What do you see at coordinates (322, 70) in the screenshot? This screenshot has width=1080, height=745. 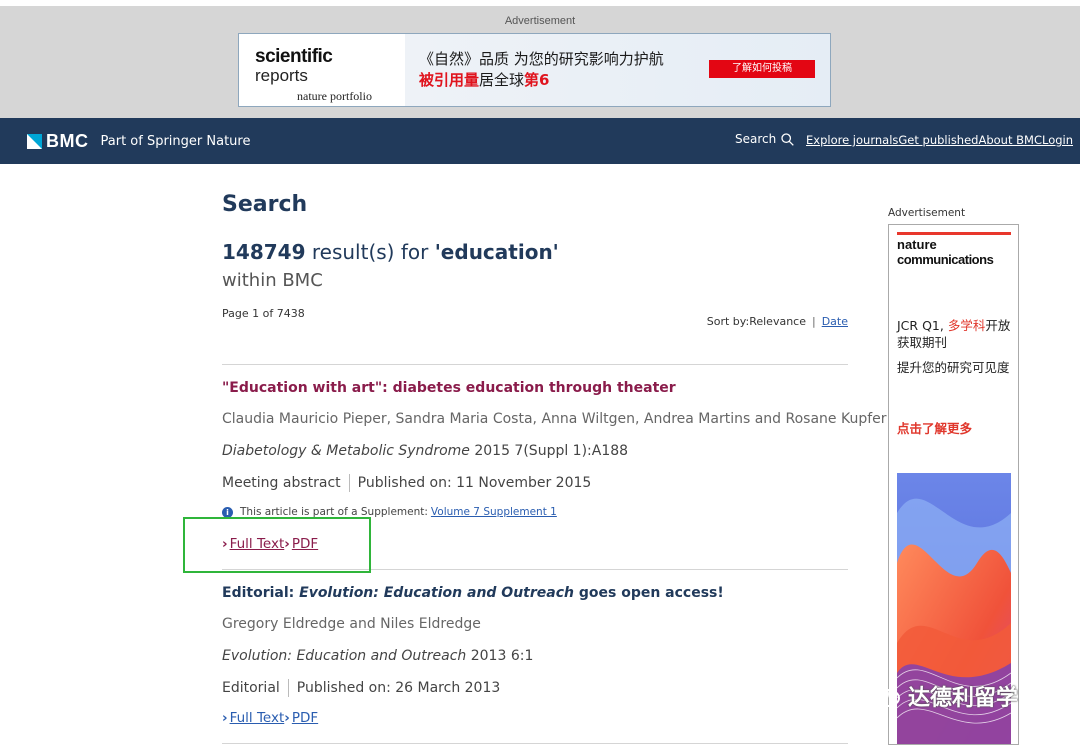 I see `ad-brand-panel: scientific reports nature portfolio` at bounding box center [322, 70].